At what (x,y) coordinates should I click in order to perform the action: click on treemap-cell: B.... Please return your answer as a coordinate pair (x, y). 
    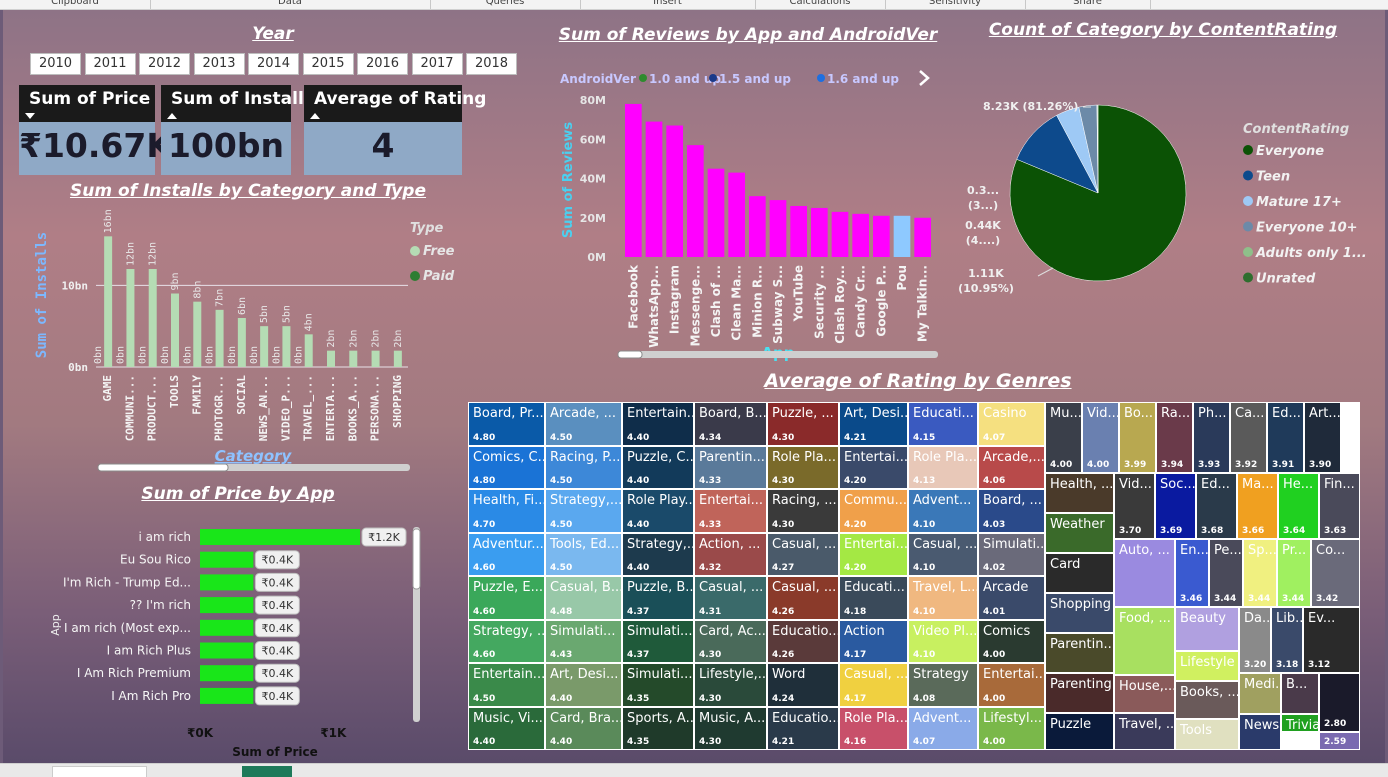
    Looking at the image, I should click on (1300, 693).